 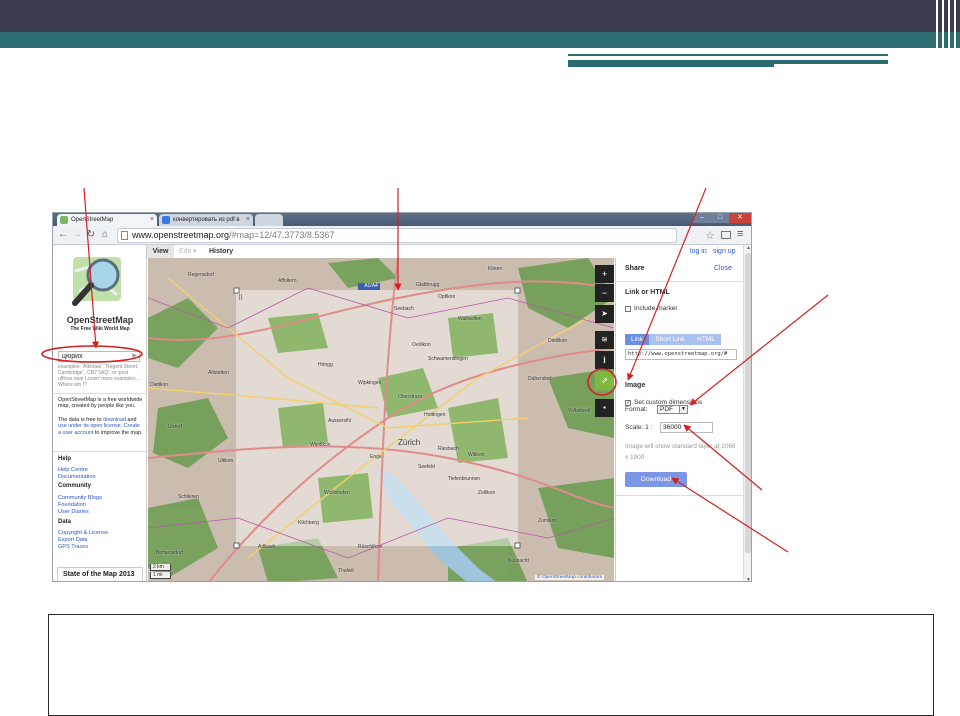 I want to click on gps-traces-link: GPS Traces, so click(x=73, y=547).